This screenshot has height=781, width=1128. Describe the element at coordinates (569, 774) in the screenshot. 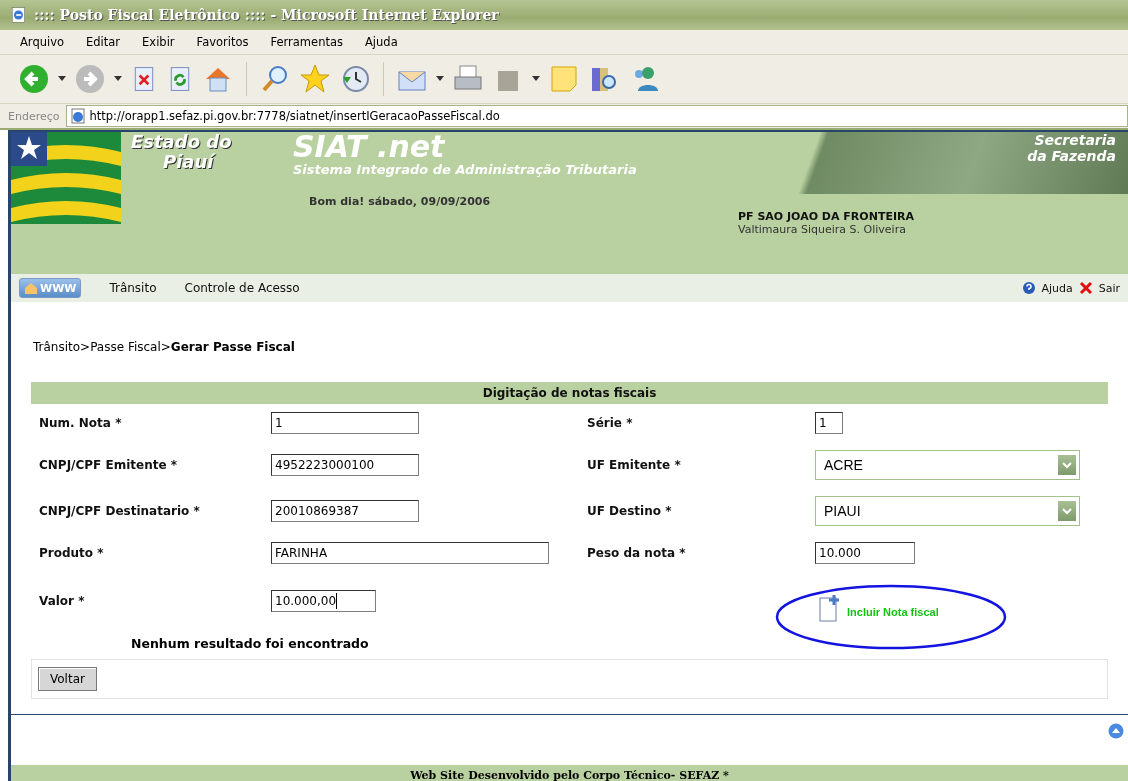

I see `footer-text: Web Site Desenvolvido pelo Corpo Técnico- SEFAZ *` at that location.